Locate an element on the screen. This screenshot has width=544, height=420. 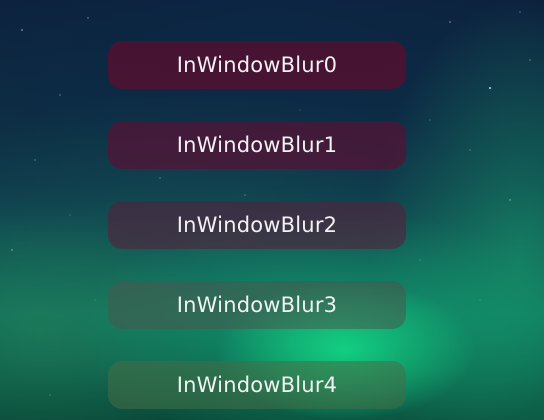
blur-panel-3-label: InWindowBlur3 is located at coordinates (257, 305).